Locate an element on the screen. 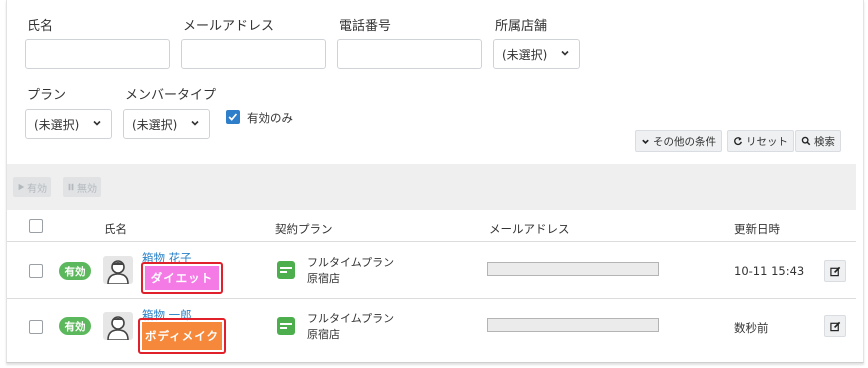  row-divider is located at coordinates (431, 298).